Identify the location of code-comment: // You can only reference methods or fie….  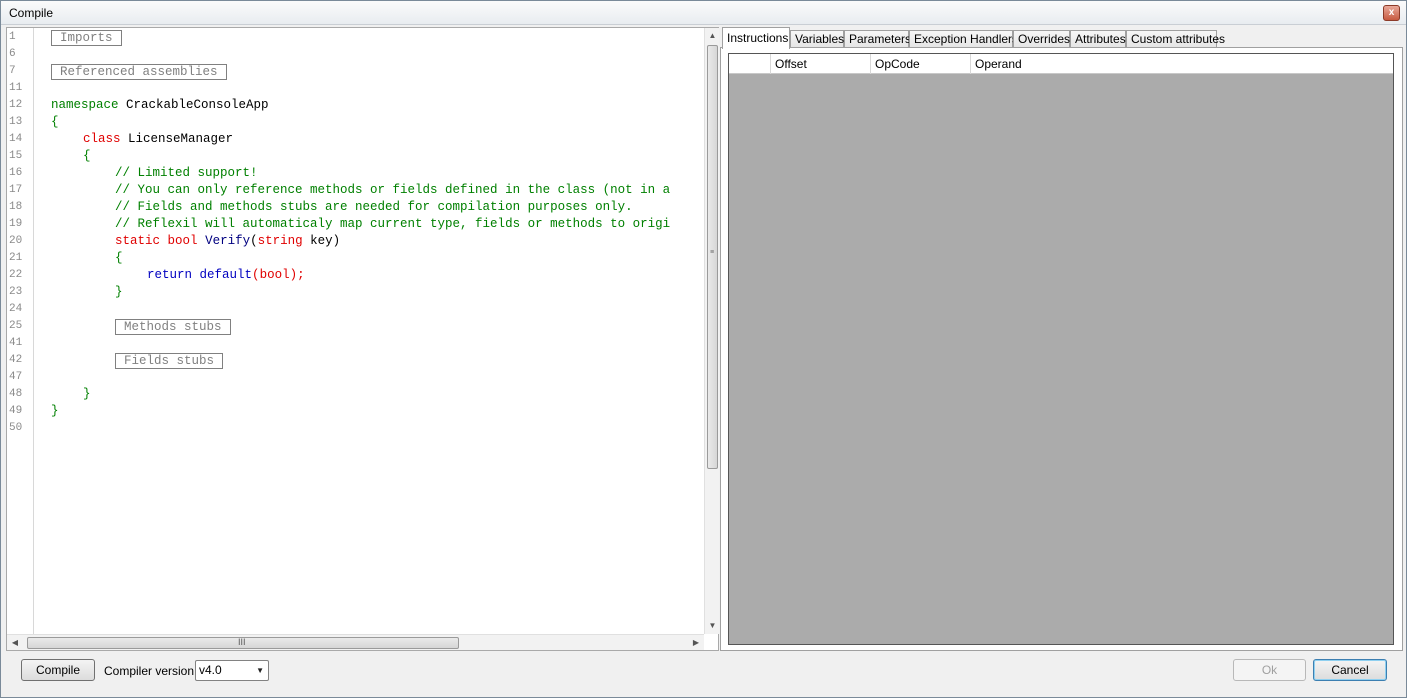
(393, 190).